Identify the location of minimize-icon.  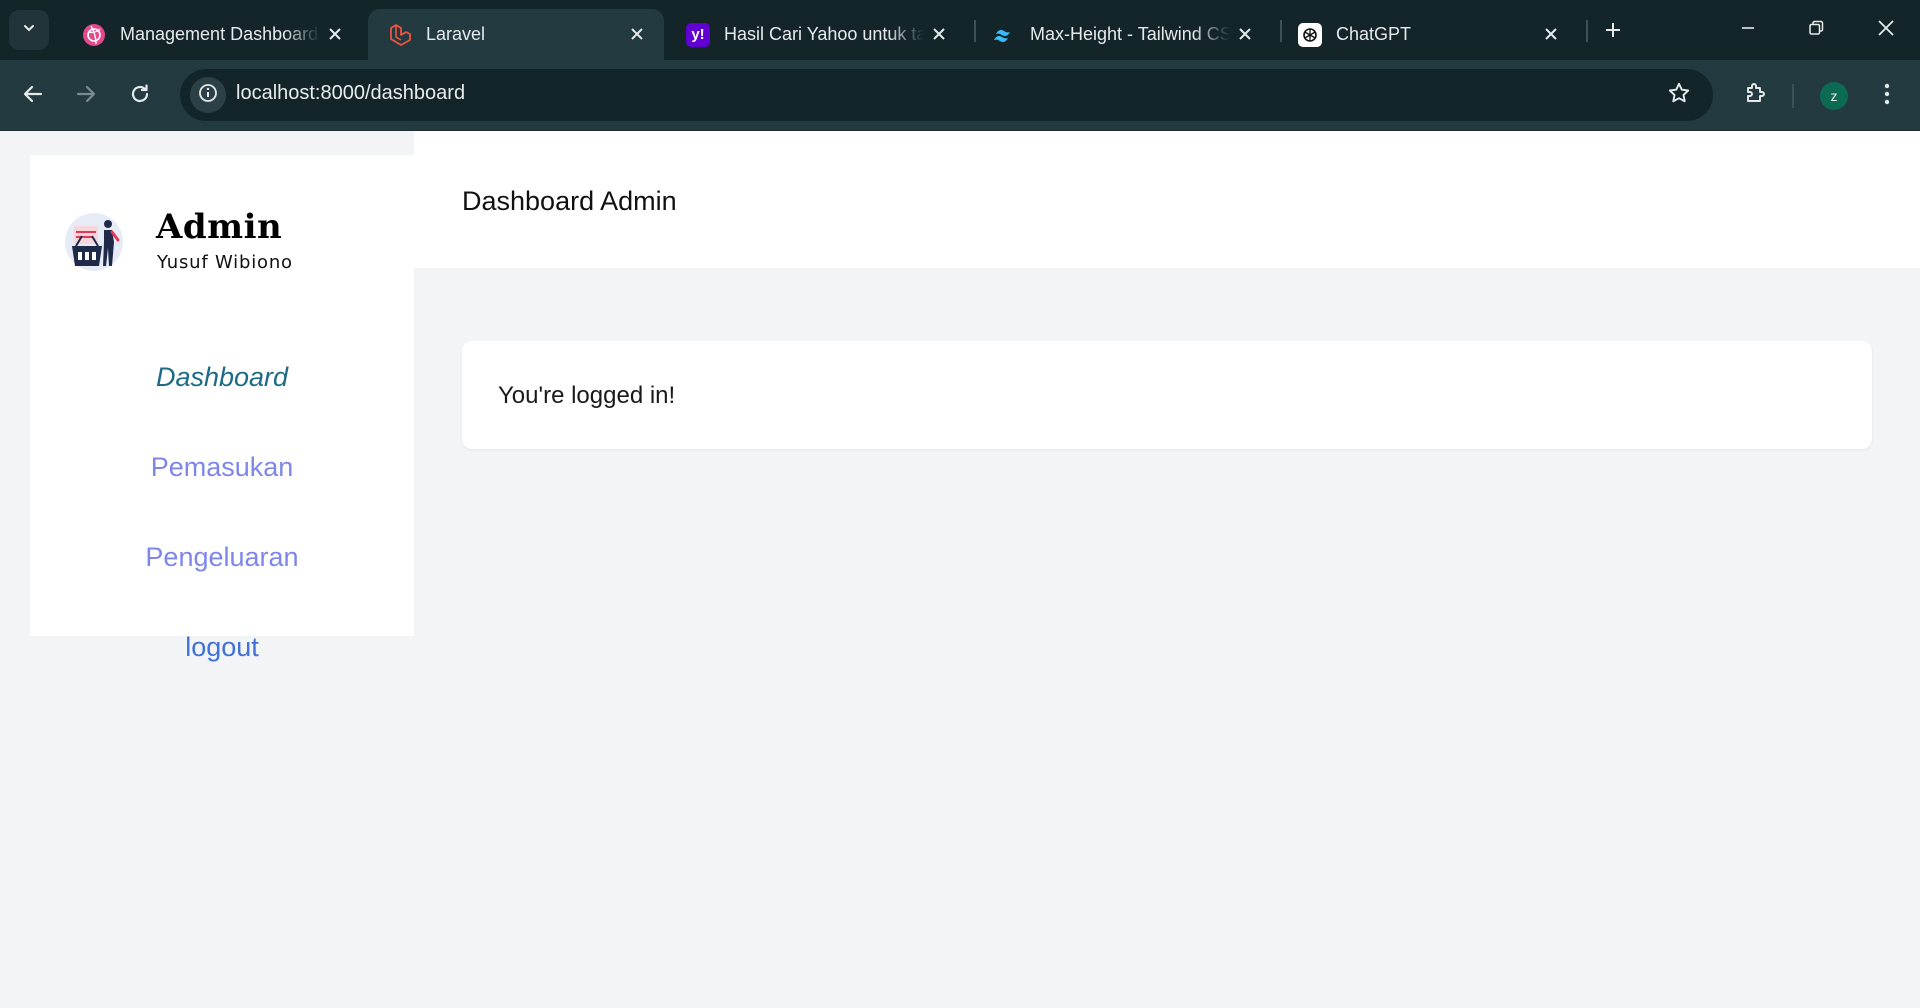
(1748, 30).